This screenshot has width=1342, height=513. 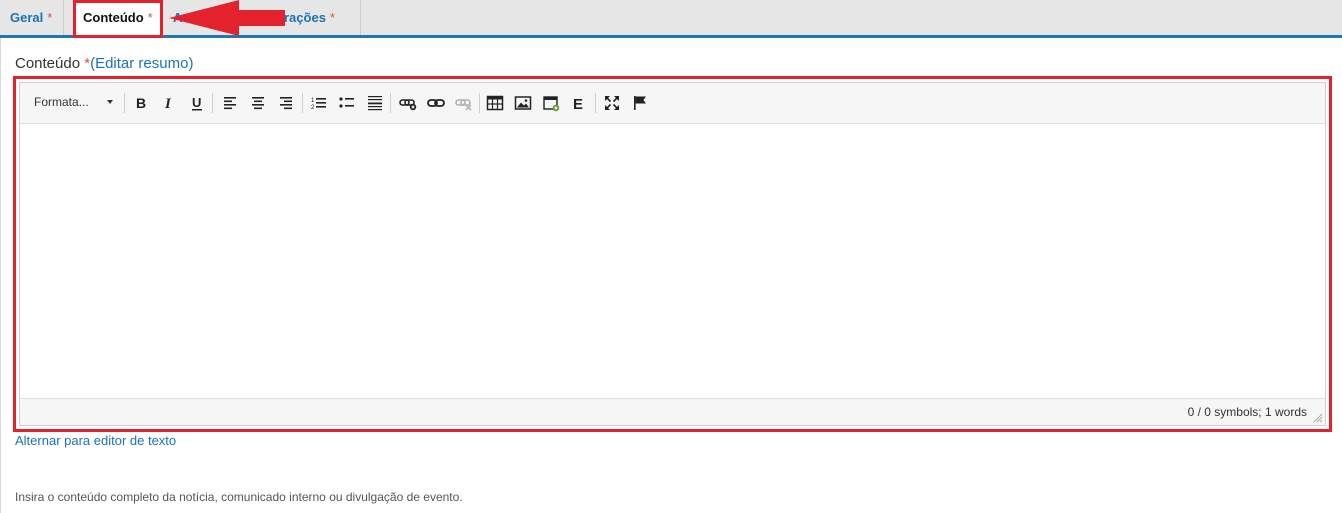 What do you see at coordinates (495, 103) in the screenshot?
I see `table-icon` at bounding box center [495, 103].